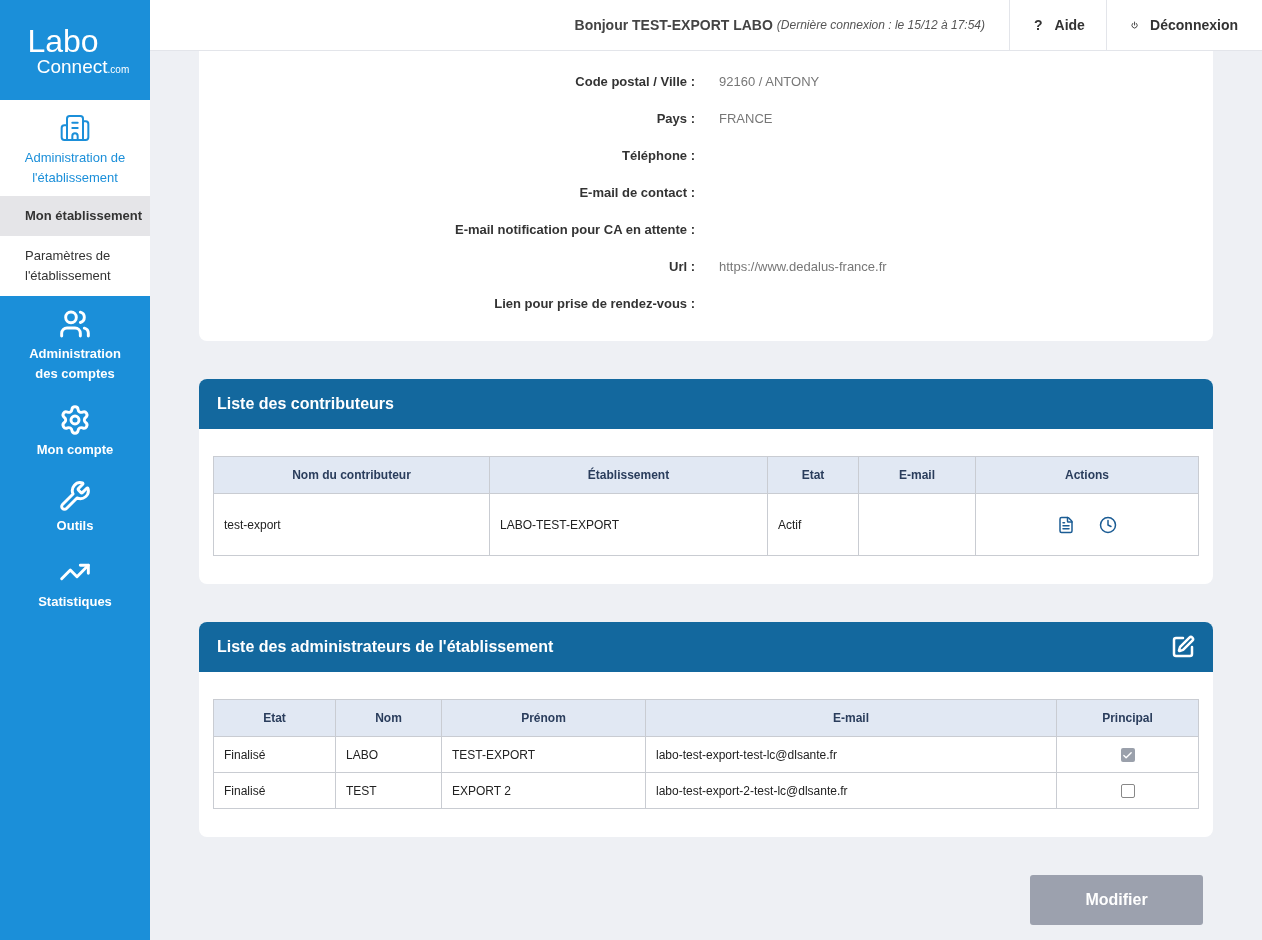 The width and height of the screenshot is (1262, 940). Describe the element at coordinates (1057, 25) in the screenshot. I see `help-button: ? Aide` at that location.